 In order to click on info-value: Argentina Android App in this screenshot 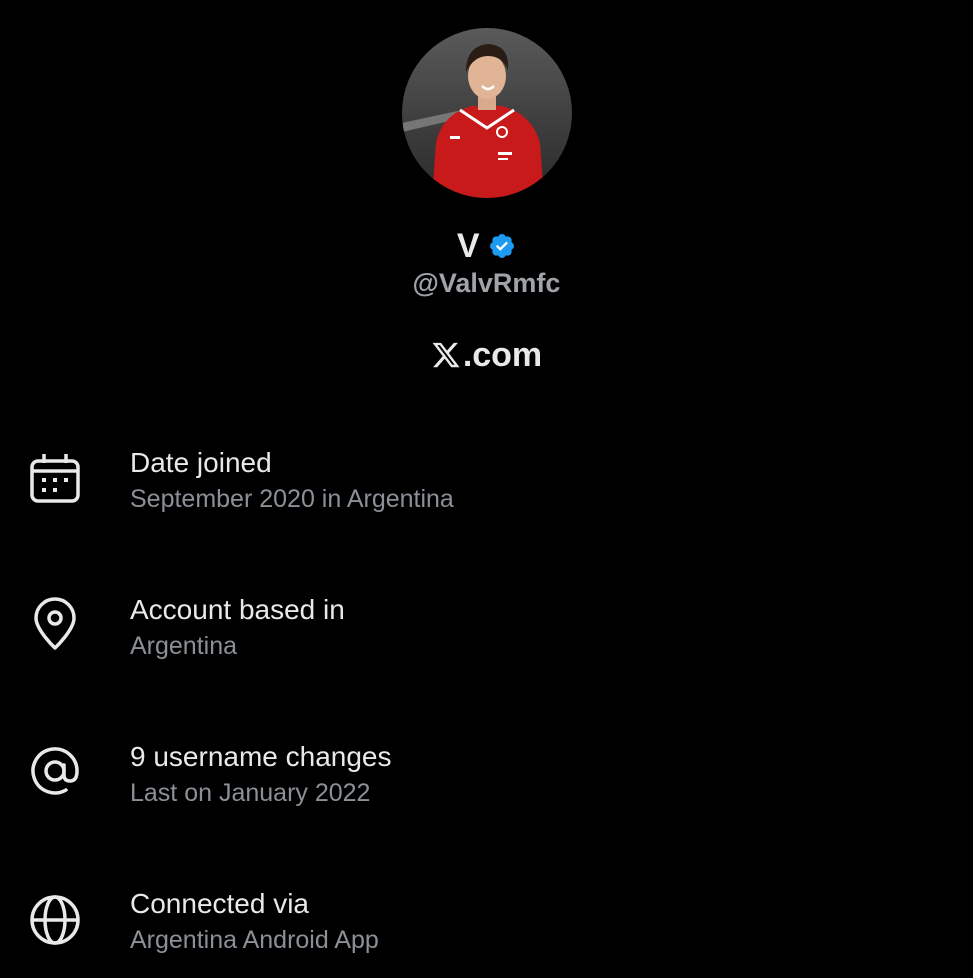, I will do `click(254, 940)`.